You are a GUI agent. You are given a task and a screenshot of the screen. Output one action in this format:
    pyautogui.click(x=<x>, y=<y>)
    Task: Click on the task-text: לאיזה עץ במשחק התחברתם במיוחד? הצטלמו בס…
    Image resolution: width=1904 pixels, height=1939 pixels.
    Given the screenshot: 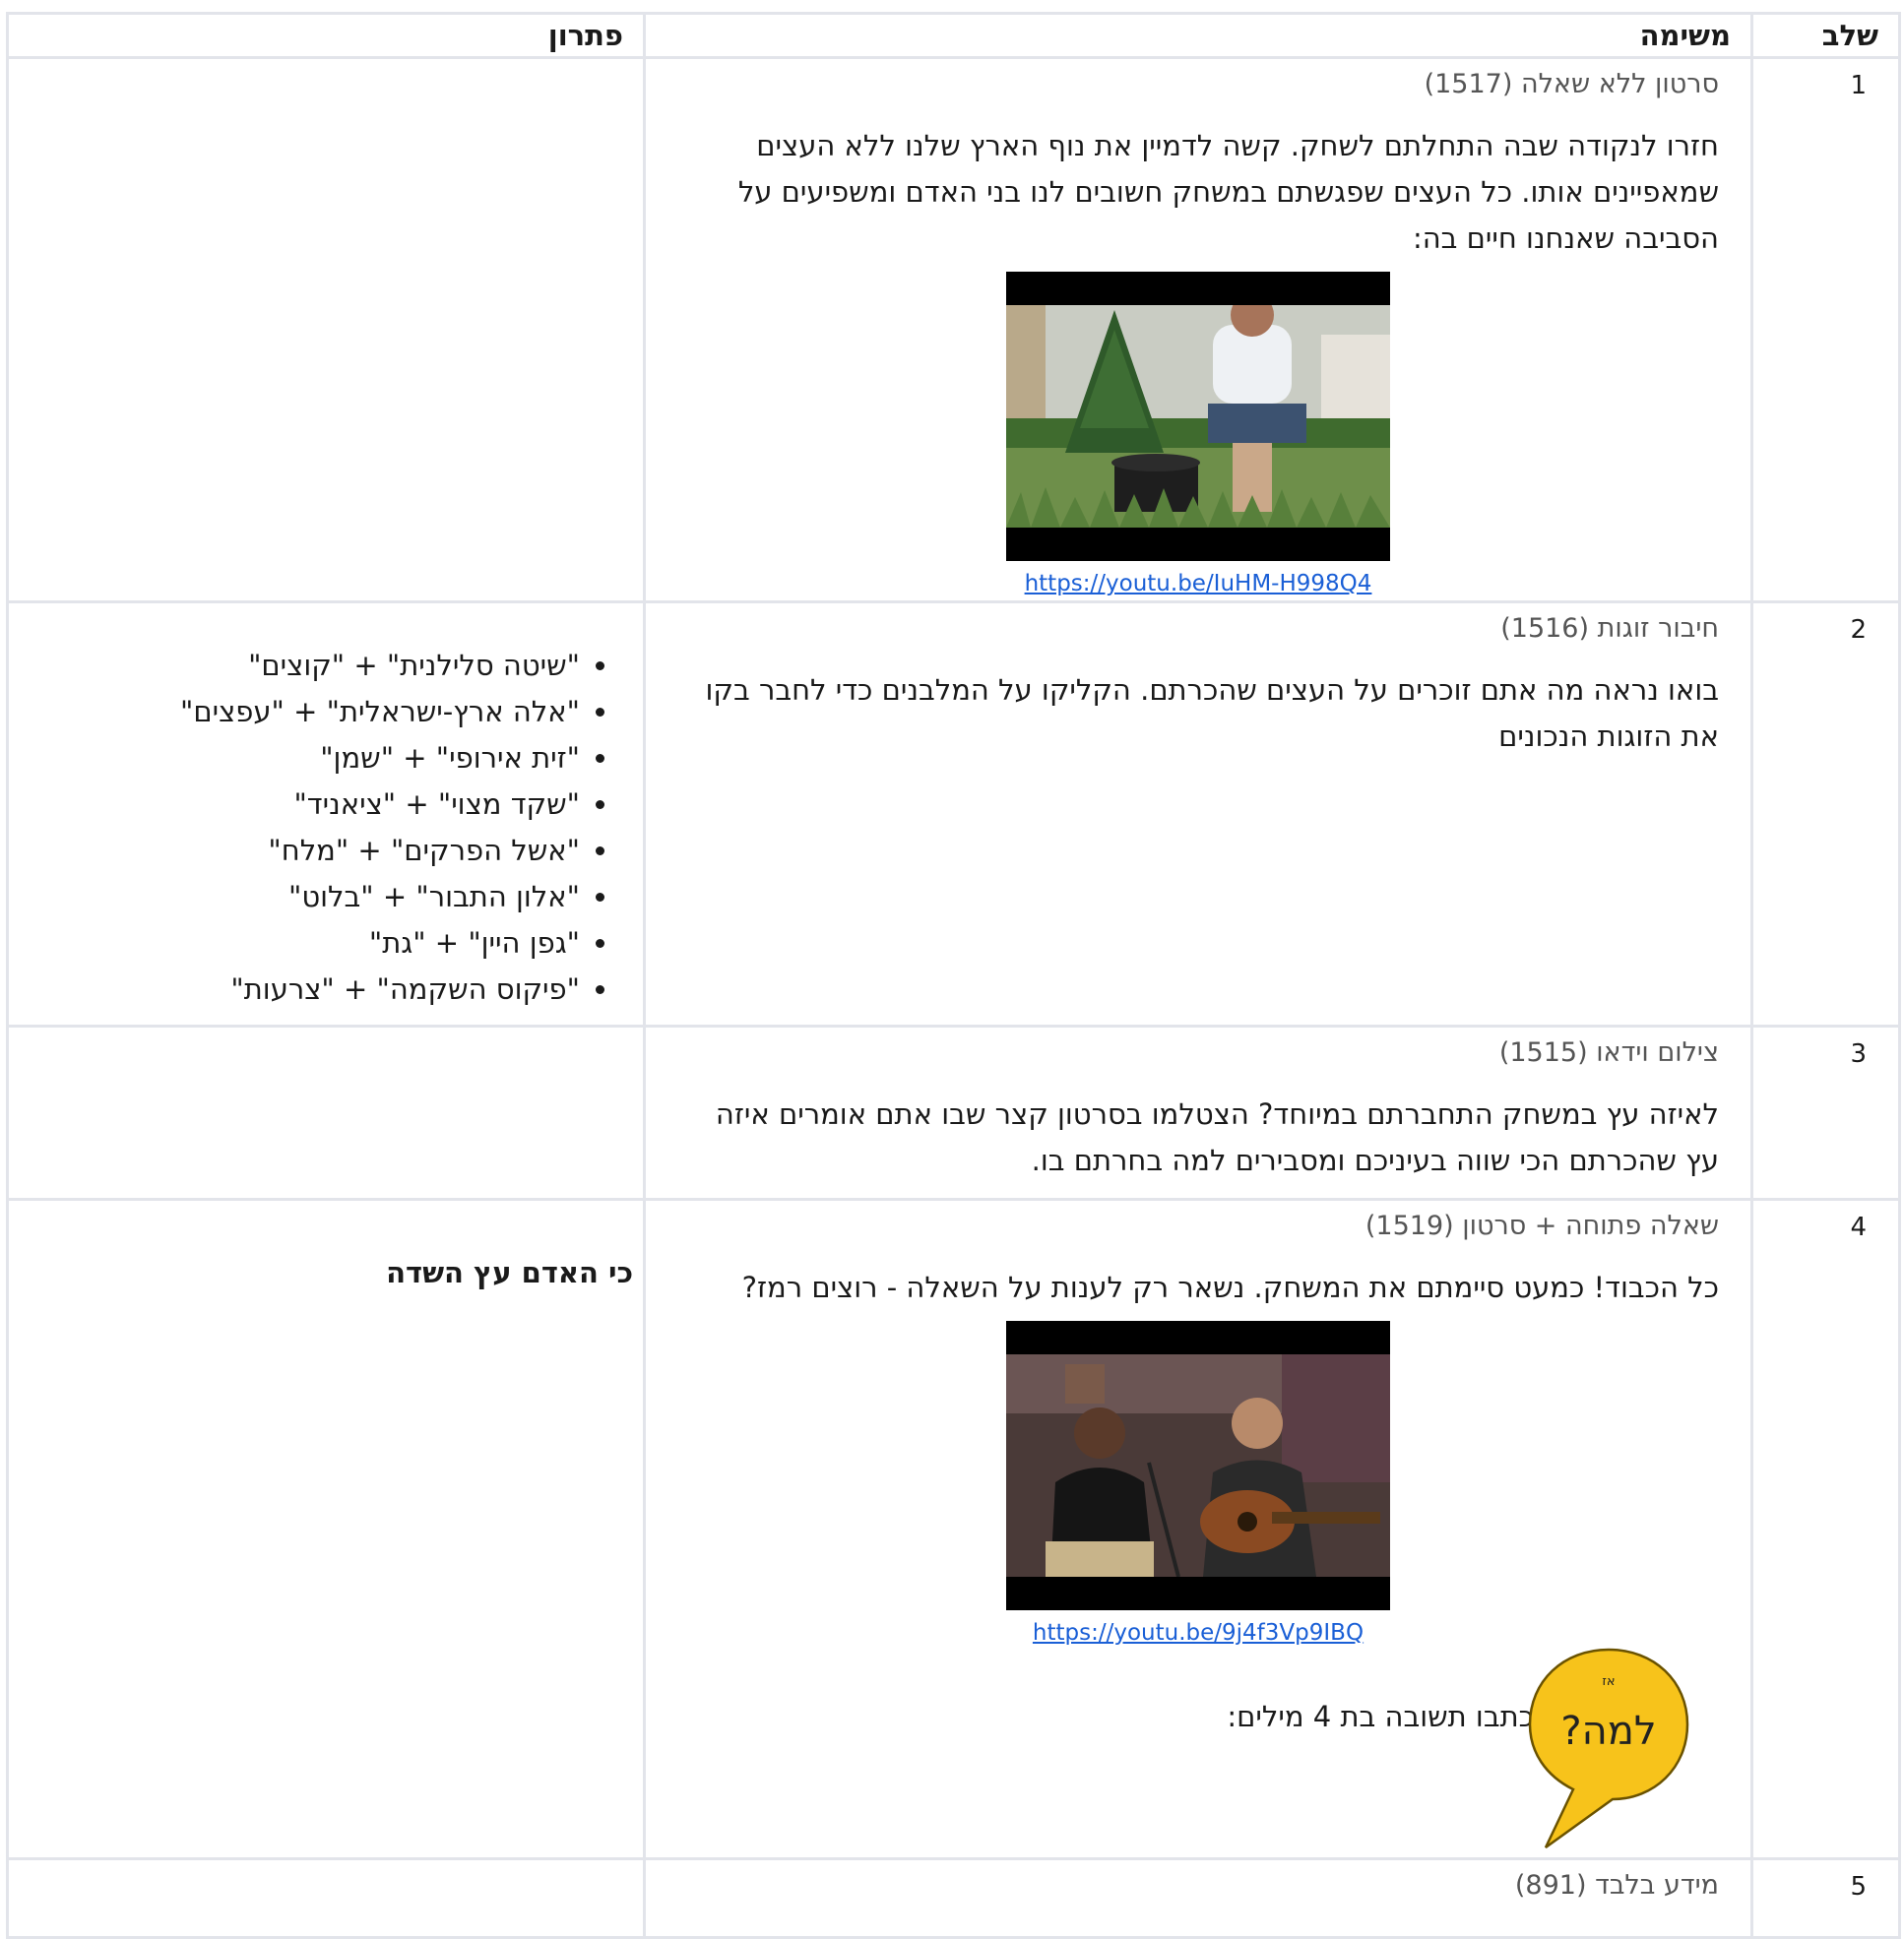 What is the action you would take?
    pyautogui.click(x=1217, y=1137)
    